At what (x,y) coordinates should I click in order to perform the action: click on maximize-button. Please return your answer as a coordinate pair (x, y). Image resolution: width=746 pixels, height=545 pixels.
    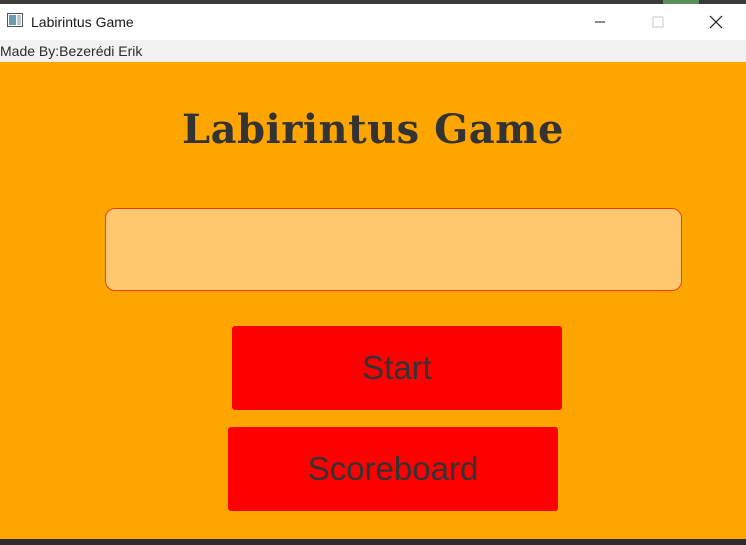
    Looking at the image, I should click on (658, 22).